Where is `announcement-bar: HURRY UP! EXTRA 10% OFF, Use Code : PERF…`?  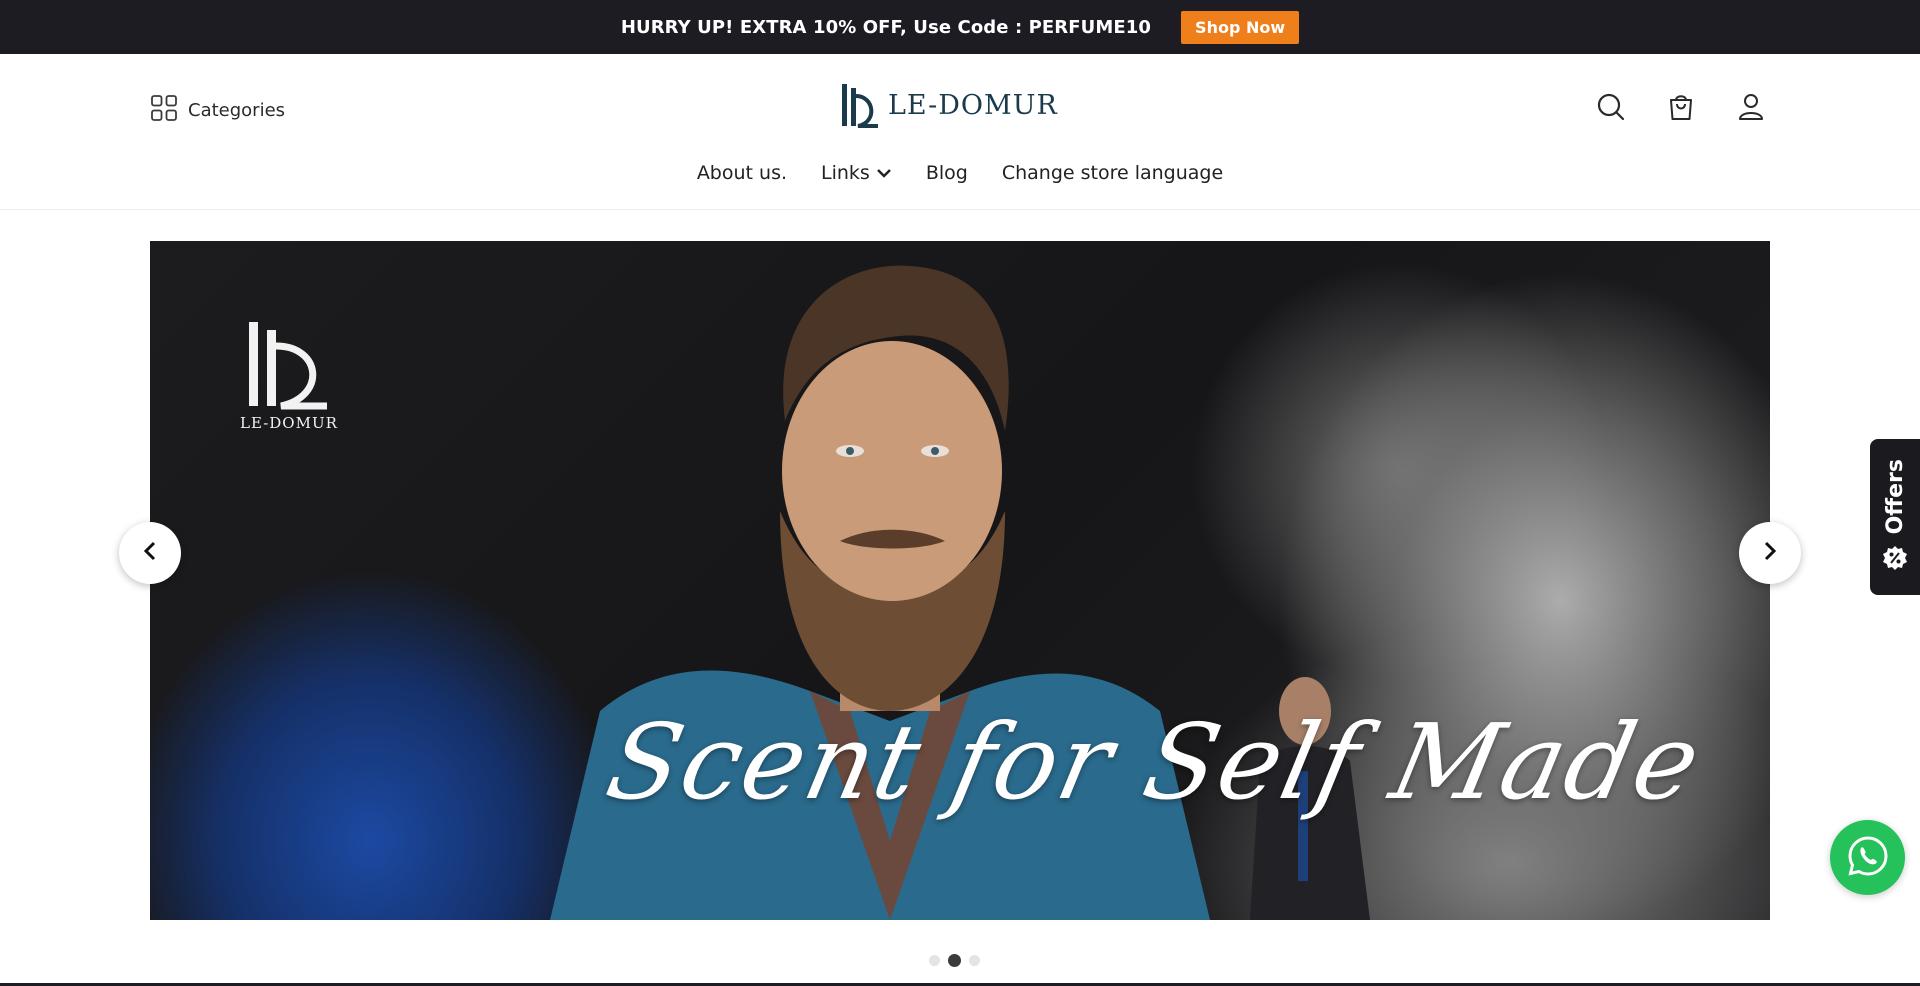 announcement-bar: HURRY UP! EXTRA 10% OFF, Use Code : PERF… is located at coordinates (960, 27).